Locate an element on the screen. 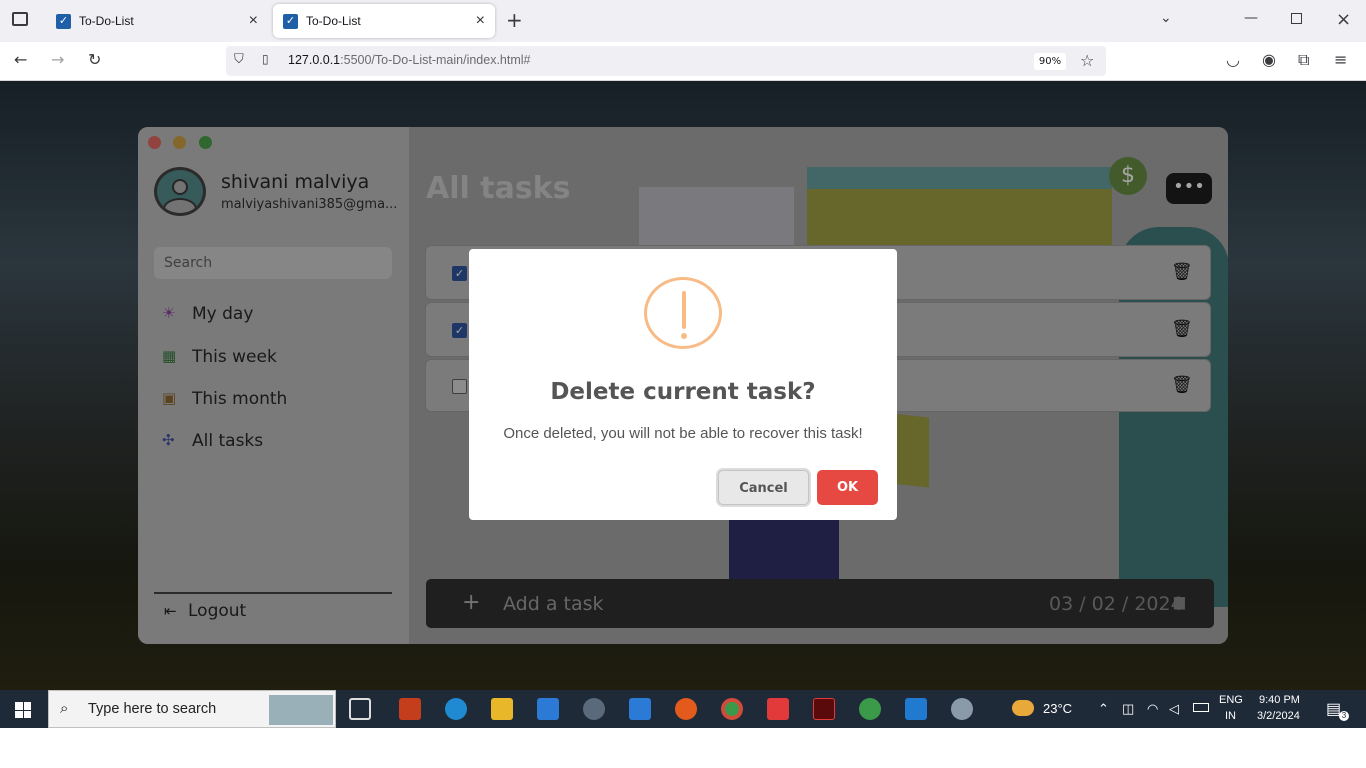  language-region: IN is located at coordinates (1230, 716).